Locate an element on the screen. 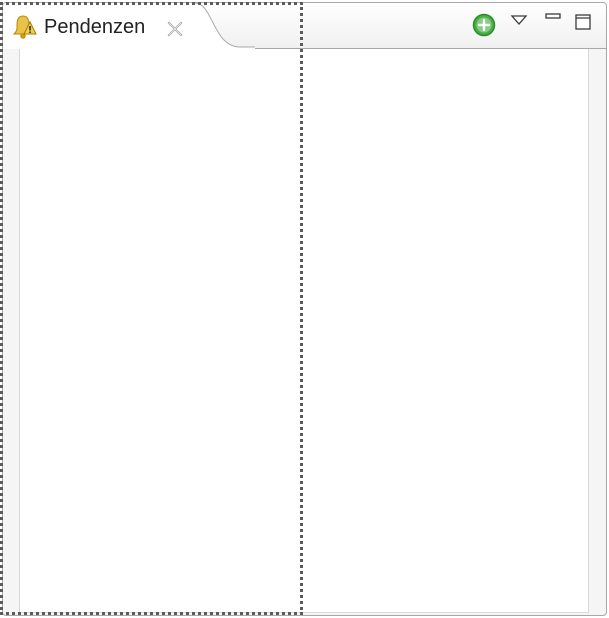  view-menu-icon is located at coordinates (519, 20).